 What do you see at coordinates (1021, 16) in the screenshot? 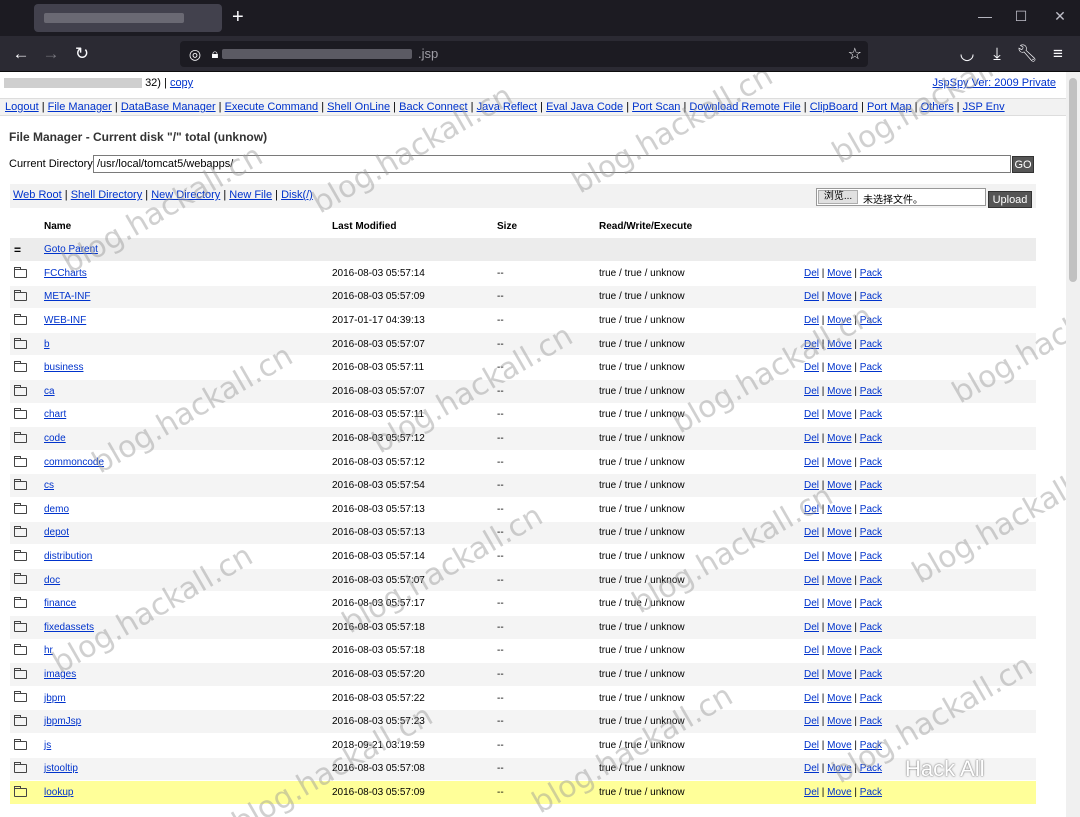
I see `maximize-icon: ☐` at bounding box center [1021, 16].